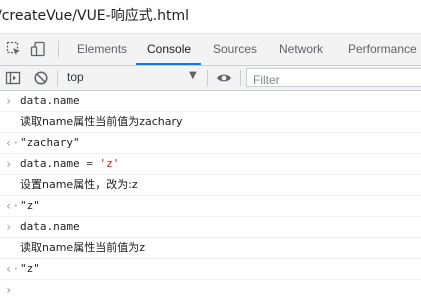 This screenshot has width=421, height=306. What do you see at coordinates (210, 122) in the screenshot?
I see `console-log-row: 读取name属性当前值为zachary` at bounding box center [210, 122].